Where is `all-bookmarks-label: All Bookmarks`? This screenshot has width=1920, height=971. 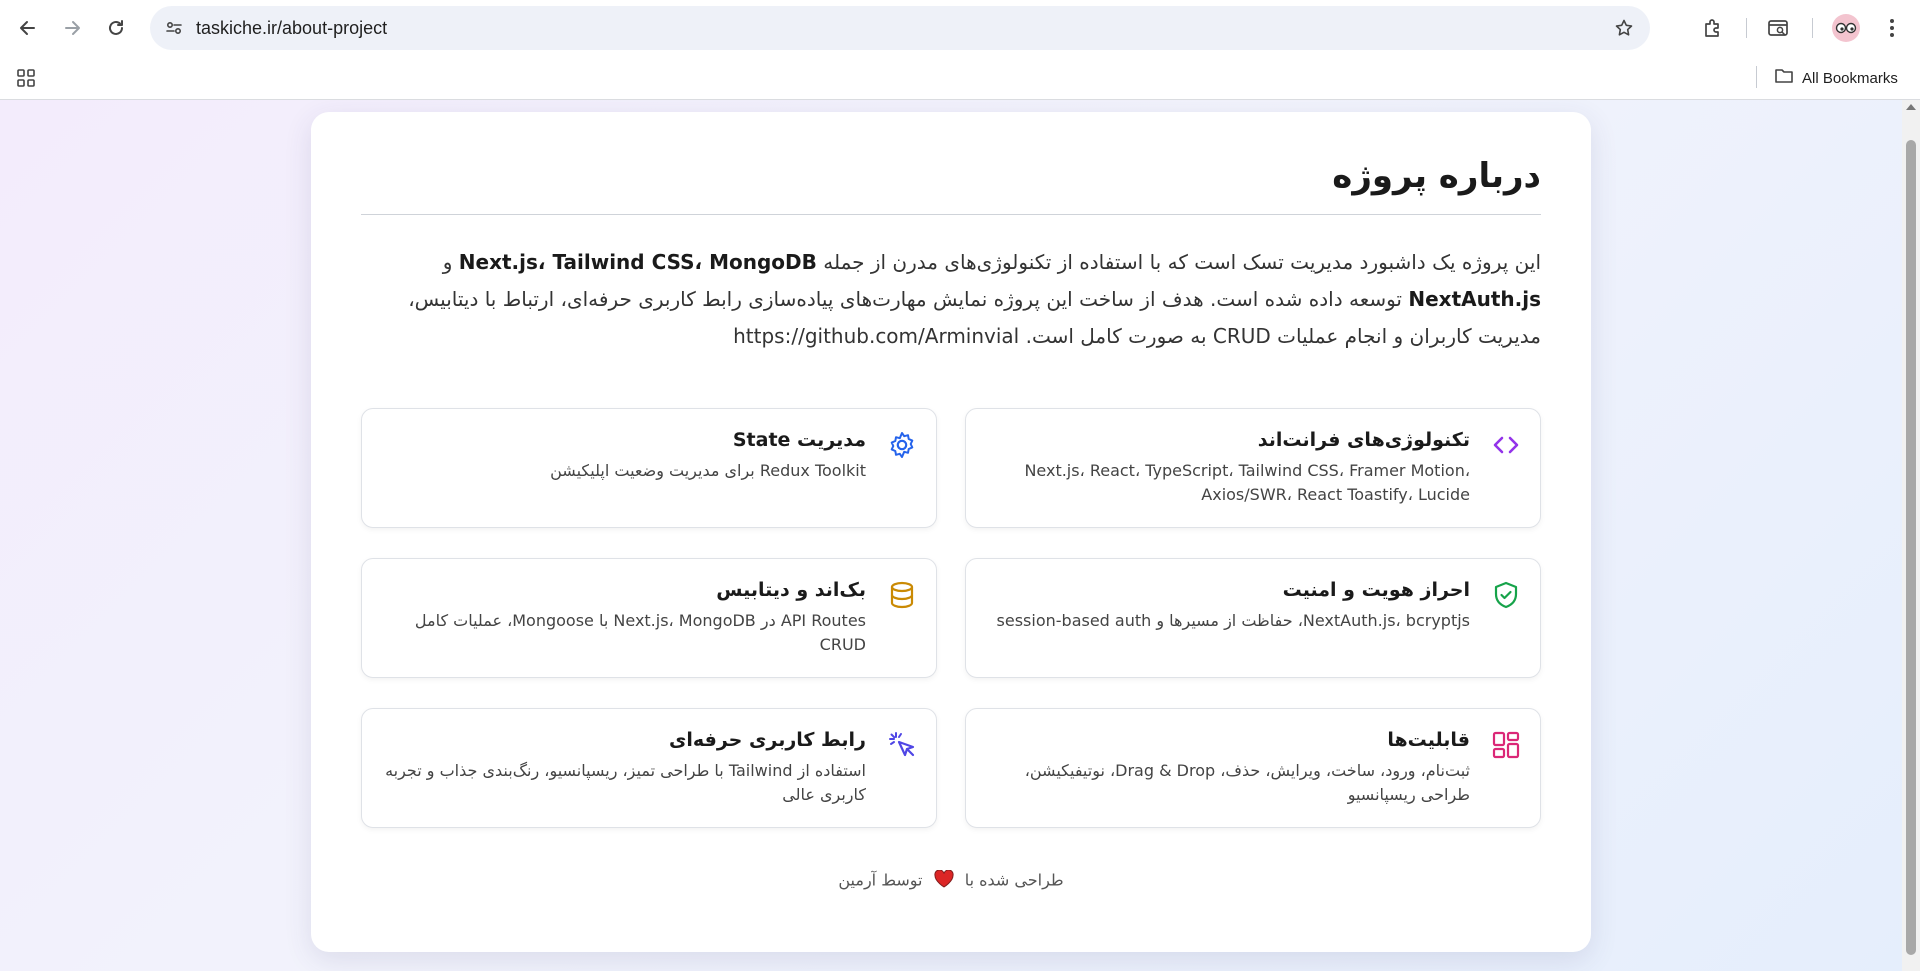
all-bookmarks-label: All Bookmarks is located at coordinates (1850, 78).